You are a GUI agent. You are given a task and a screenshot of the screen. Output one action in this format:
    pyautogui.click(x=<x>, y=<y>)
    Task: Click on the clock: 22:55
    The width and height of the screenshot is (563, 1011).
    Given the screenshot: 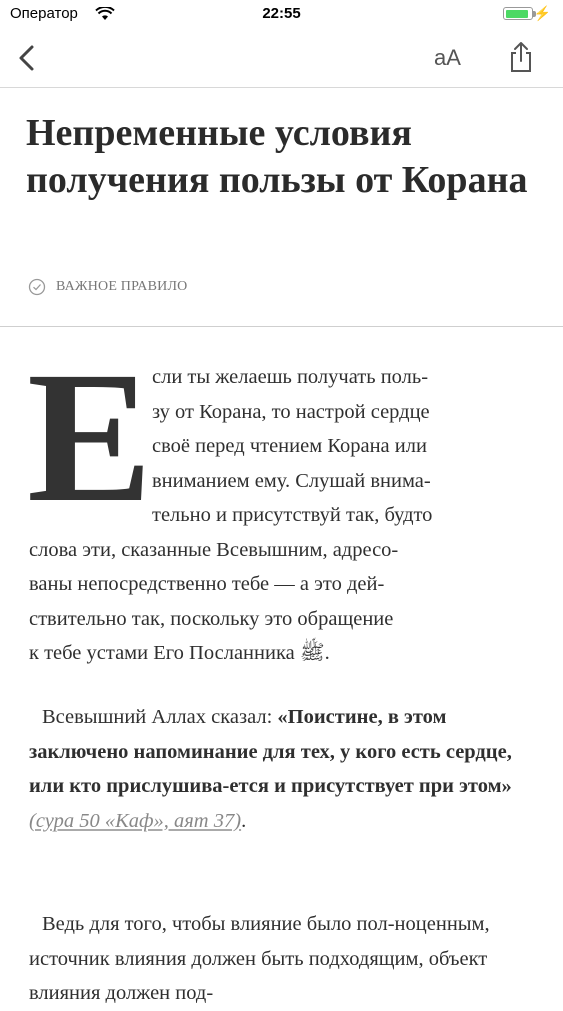 What is the action you would take?
    pyautogui.click(x=281, y=13)
    